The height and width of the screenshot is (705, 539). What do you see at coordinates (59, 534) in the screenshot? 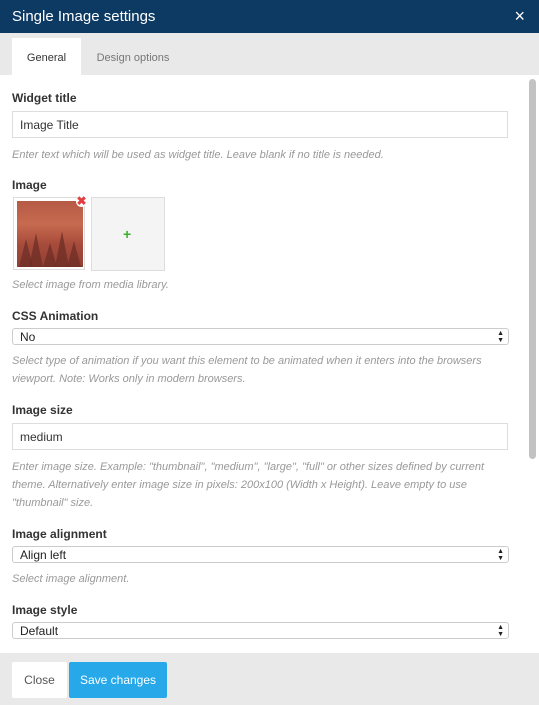
I see `image-alignment-label: Image alignment` at bounding box center [59, 534].